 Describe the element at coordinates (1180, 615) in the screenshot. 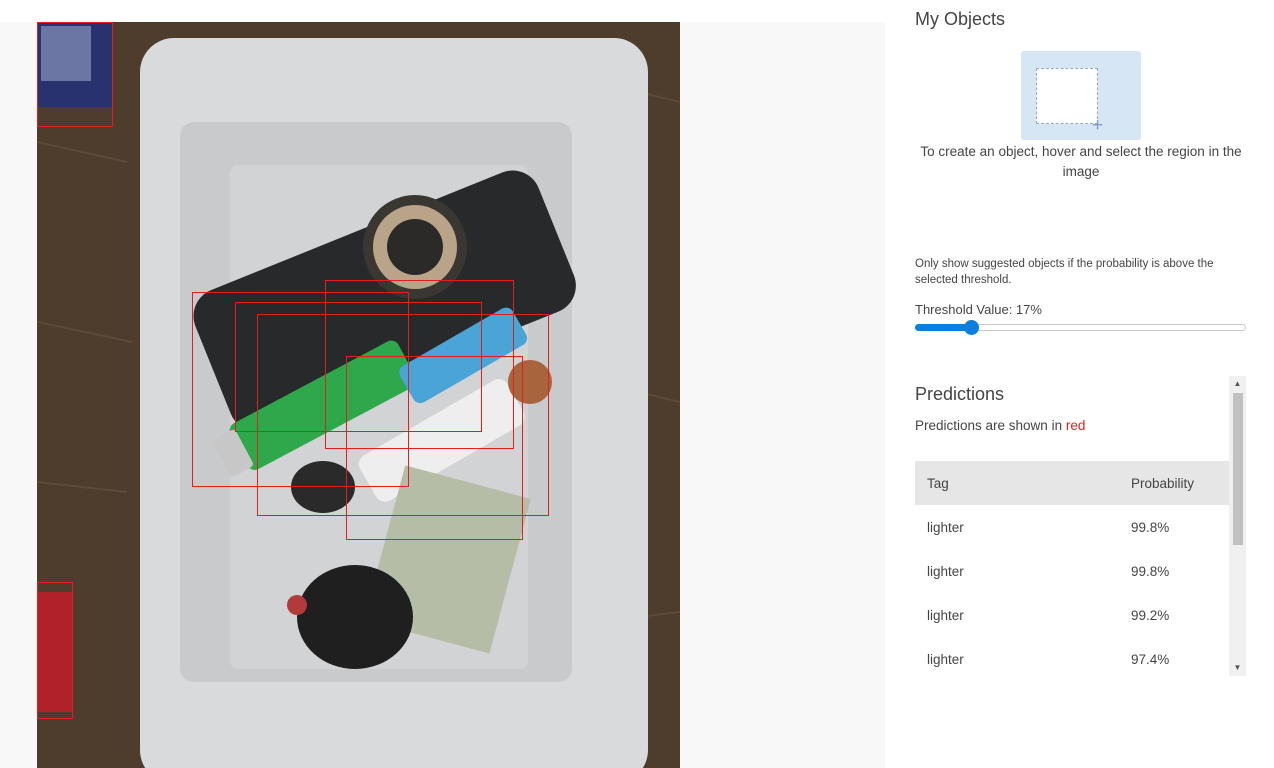

I see `row-probability: 99.2%` at that location.